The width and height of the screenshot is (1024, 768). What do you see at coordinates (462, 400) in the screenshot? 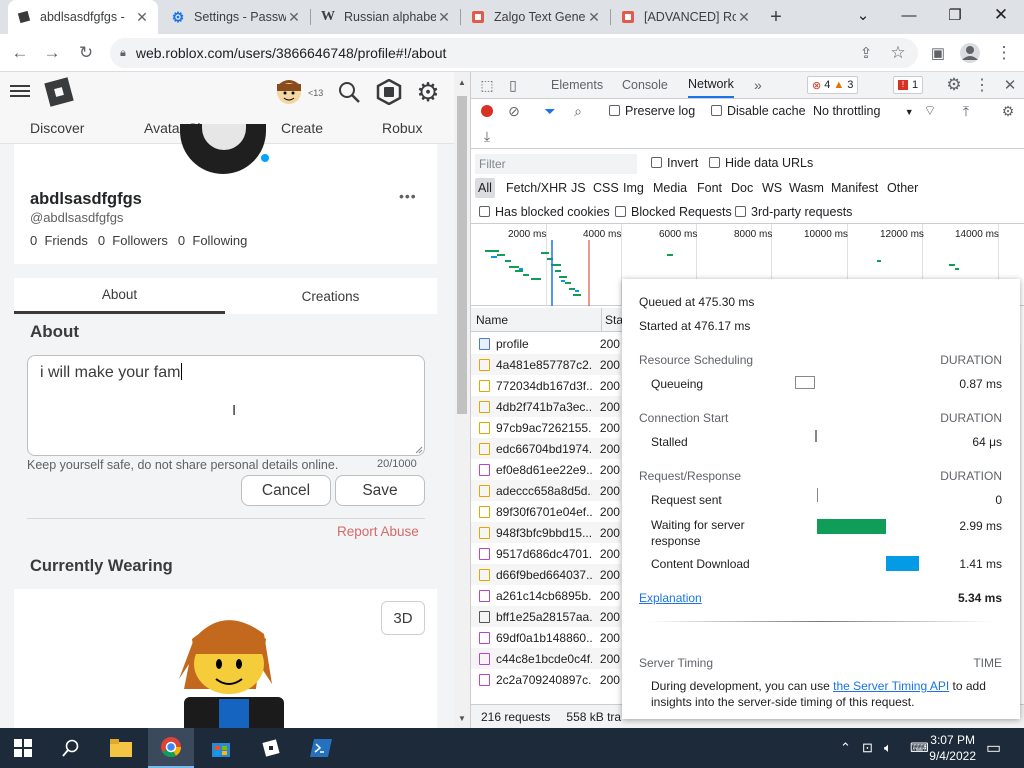
I see `page-scrollbar: ▲ ▼` at bounding box center [462, 400].